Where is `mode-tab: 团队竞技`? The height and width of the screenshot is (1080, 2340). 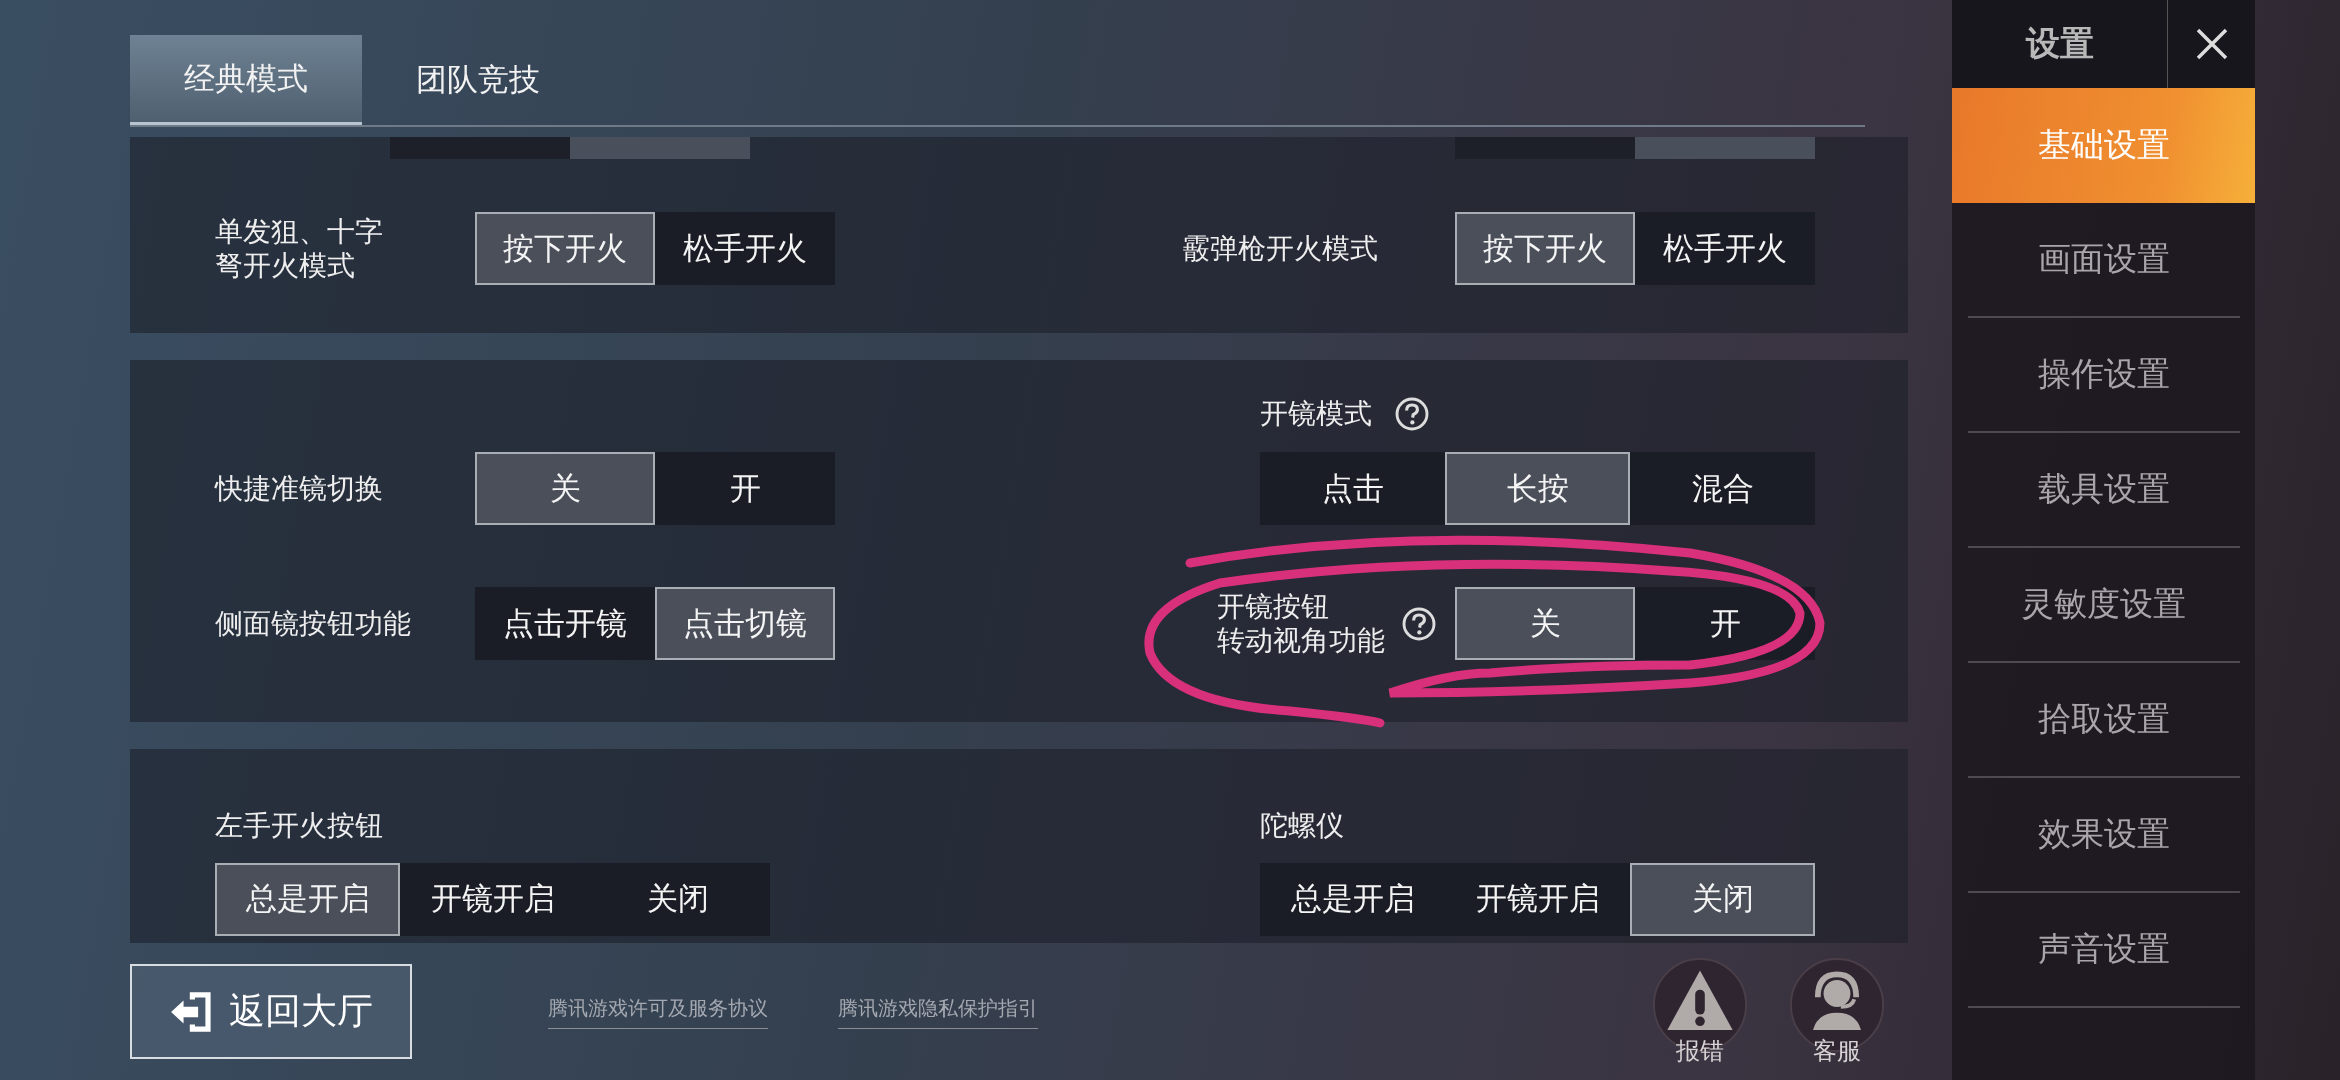
mode-tab: 团队竞技 is located at coordinates (478, 80).